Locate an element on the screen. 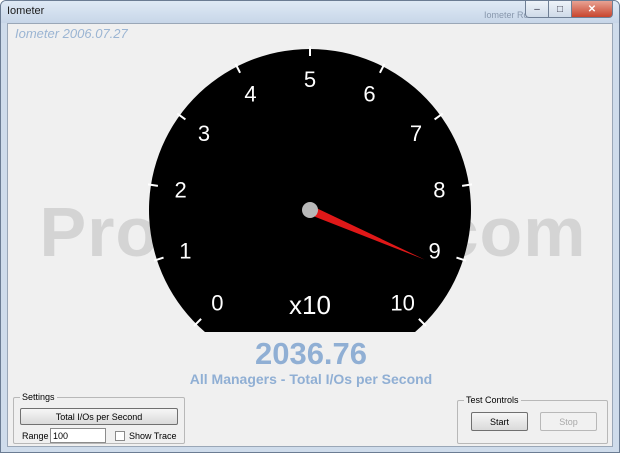 Image resolution: width=620 pixels, height=453 pixels. reading-value: 2036.76 is located at coordinates (311, 353).